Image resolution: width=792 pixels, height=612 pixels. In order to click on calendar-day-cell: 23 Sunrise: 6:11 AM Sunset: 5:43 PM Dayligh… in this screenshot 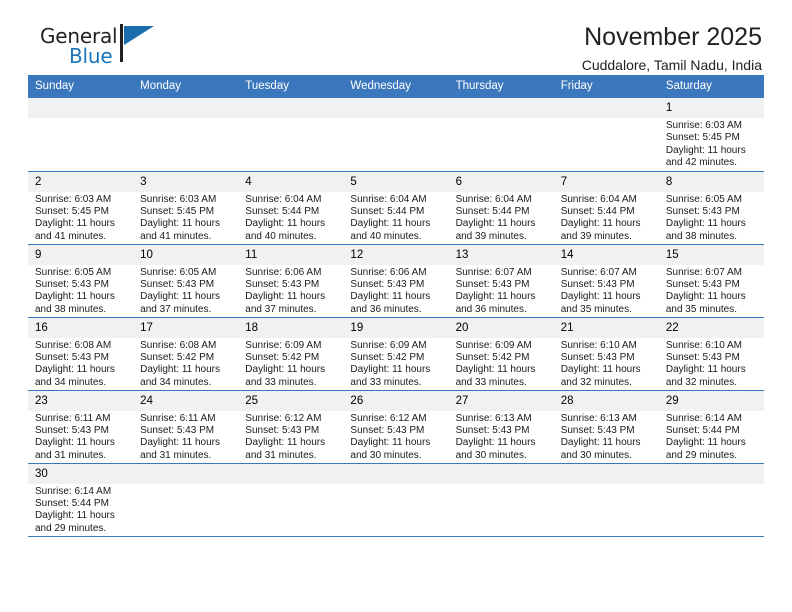, I will do `click(81, 427)`.